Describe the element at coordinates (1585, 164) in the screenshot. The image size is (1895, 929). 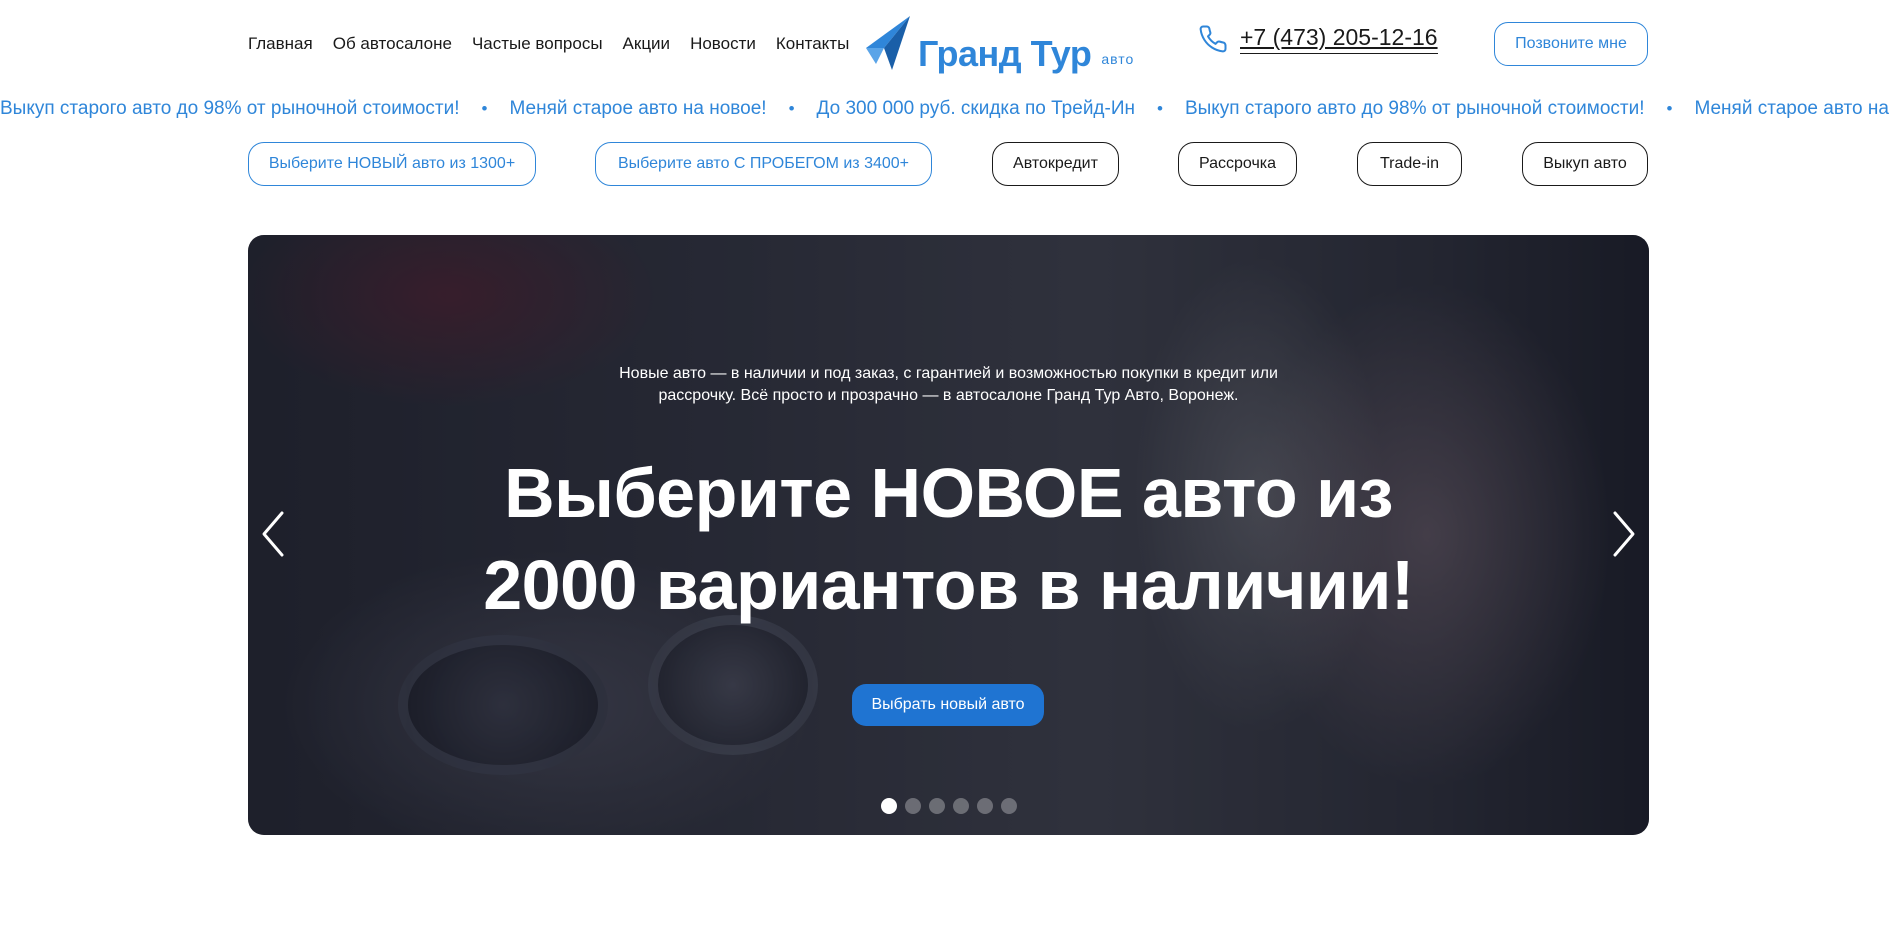
I see `car-buyout-button: Выкуп авто` at that location.